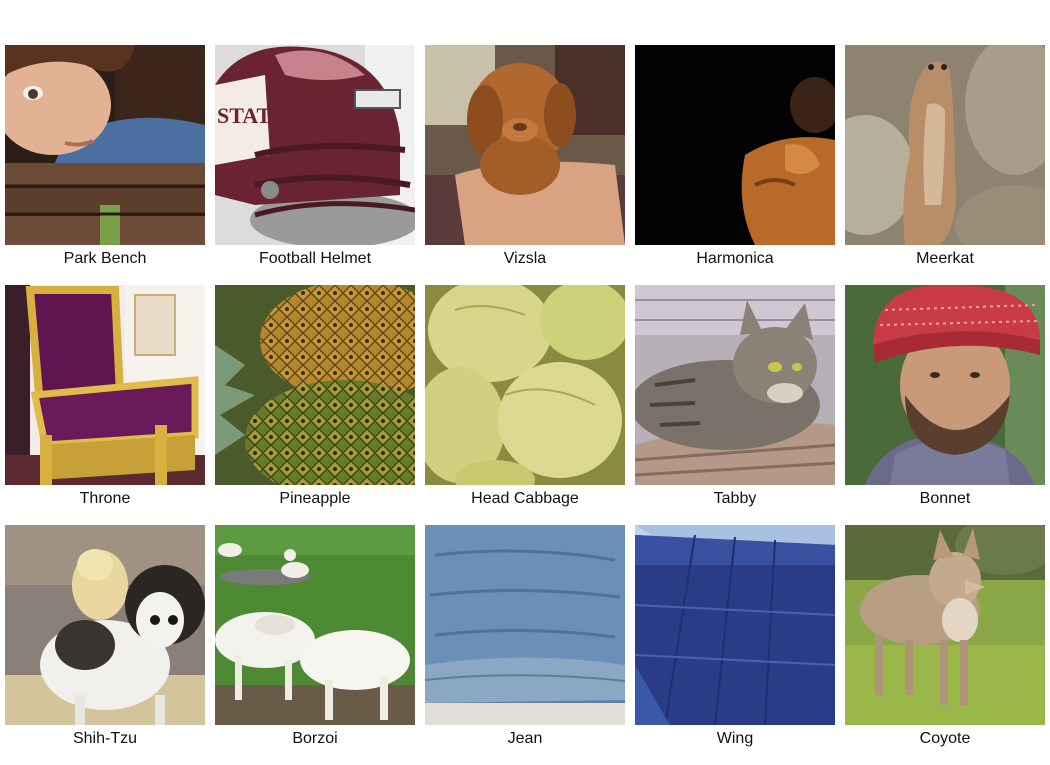 Image resolution: width=1050 pixels, height=765 pixels. What do you see at coordinates (105, 625) in the screenshot?
I see `shih-tzu-photo` at bounding box center [105, 625].